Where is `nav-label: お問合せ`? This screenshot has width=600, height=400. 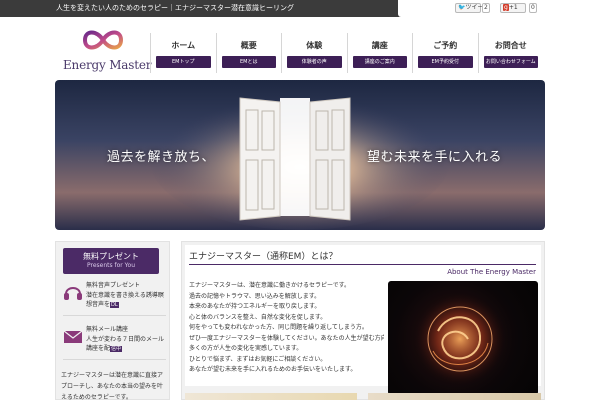
nav-label: お問合せ is located at coordinates (510, 45).